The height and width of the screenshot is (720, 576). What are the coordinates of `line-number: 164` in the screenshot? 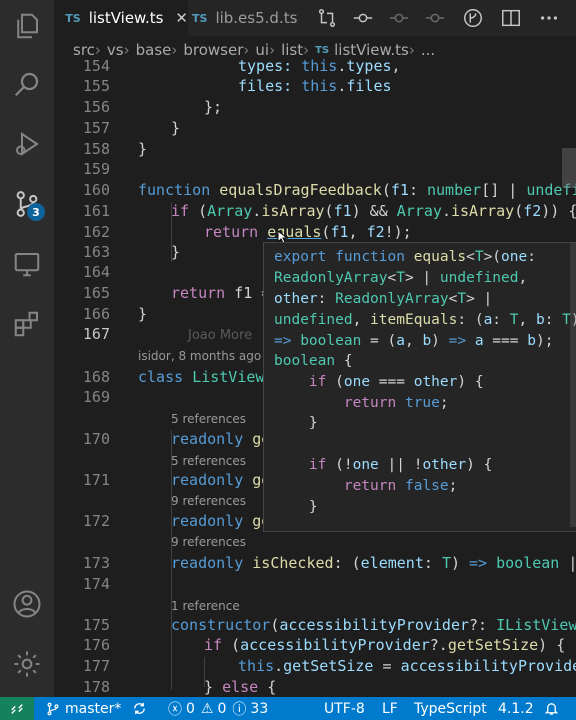 It's located at (96, 272).